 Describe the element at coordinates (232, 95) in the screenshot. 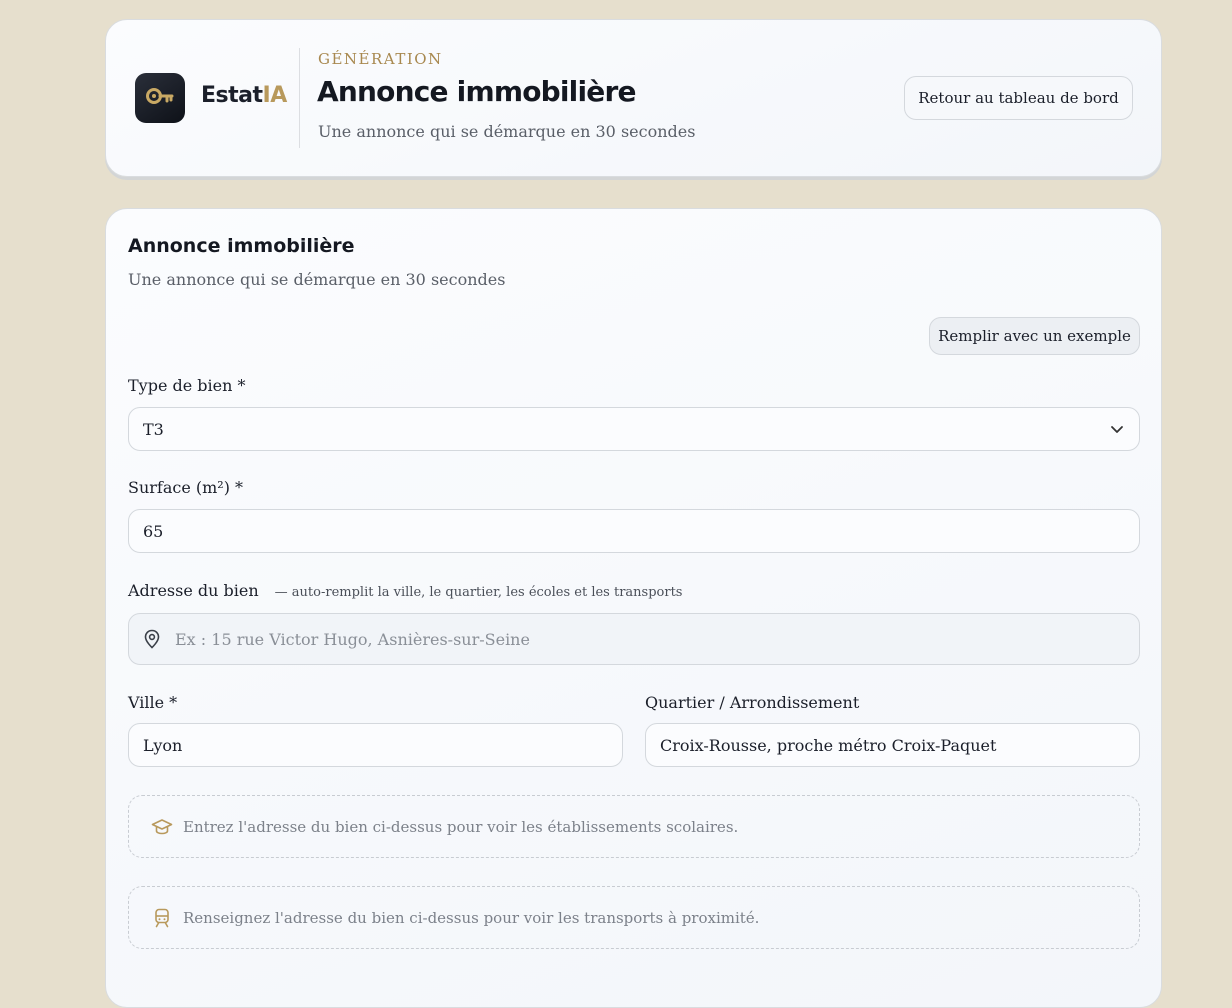

I see `brand-prefix: Estat` at that location.